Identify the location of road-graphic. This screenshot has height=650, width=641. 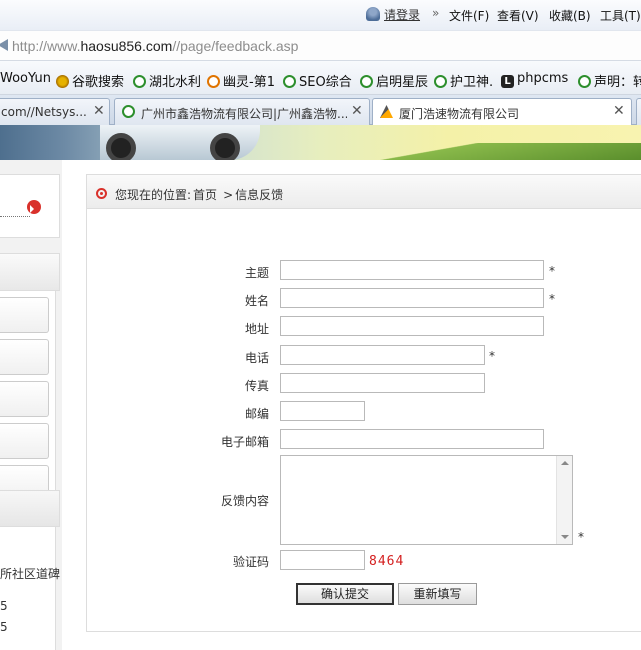
(450, 151).